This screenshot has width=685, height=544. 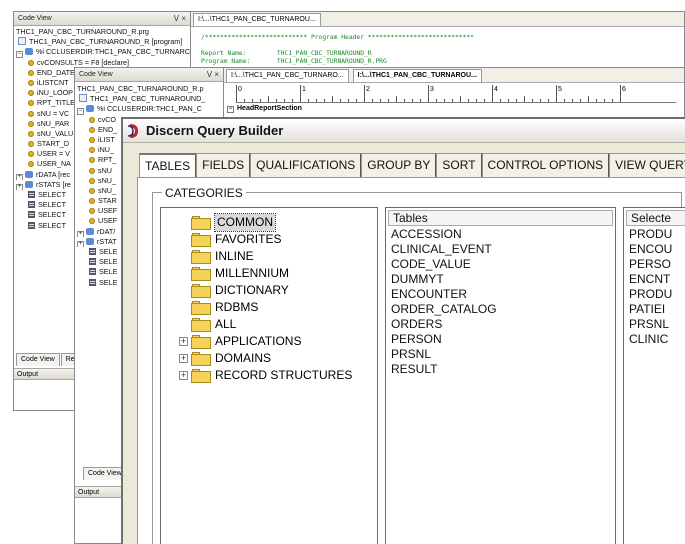 I want to click on tab-code-view-1: Code View, so click(x=38, y=359).